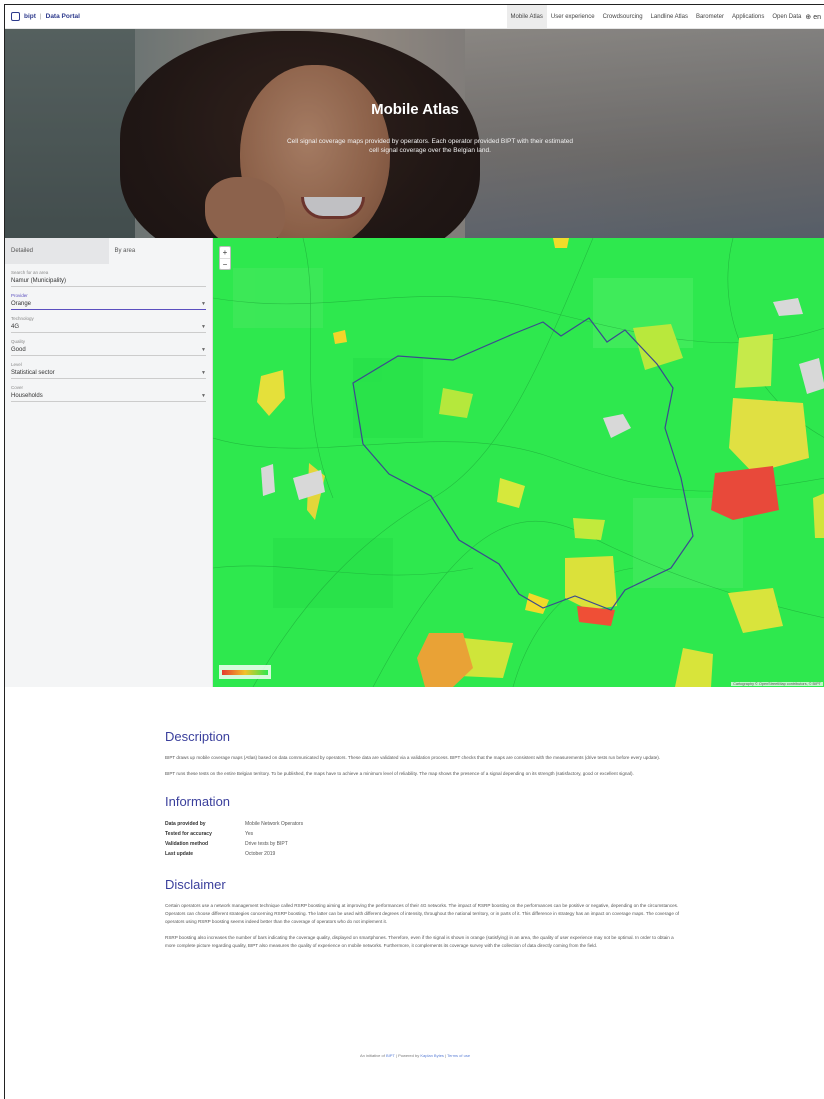  I want to click on sidebar-tabs: Detailed By area, so click(108, 251).